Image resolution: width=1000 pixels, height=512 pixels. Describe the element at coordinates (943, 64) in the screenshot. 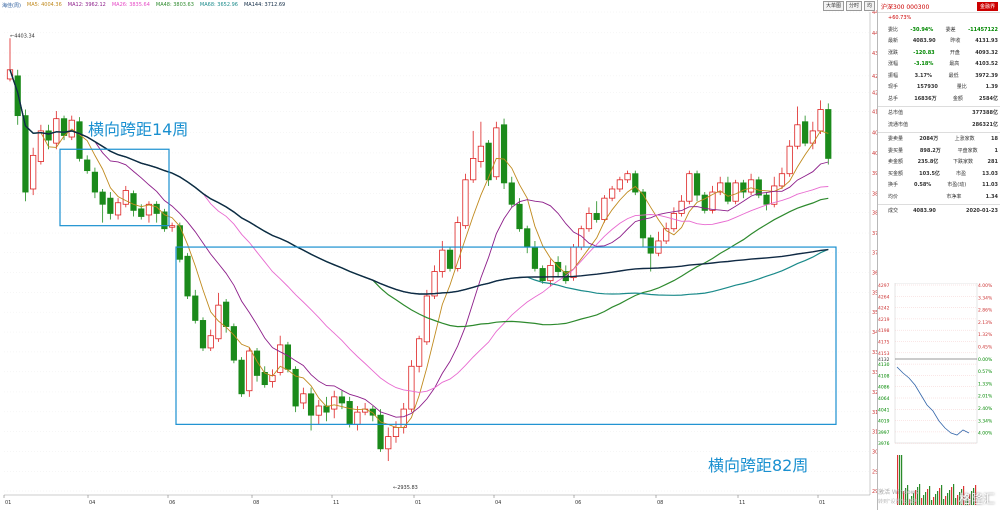

I see `quote-row: 涨幅 -3.18% 最高 4103.52` at that location.